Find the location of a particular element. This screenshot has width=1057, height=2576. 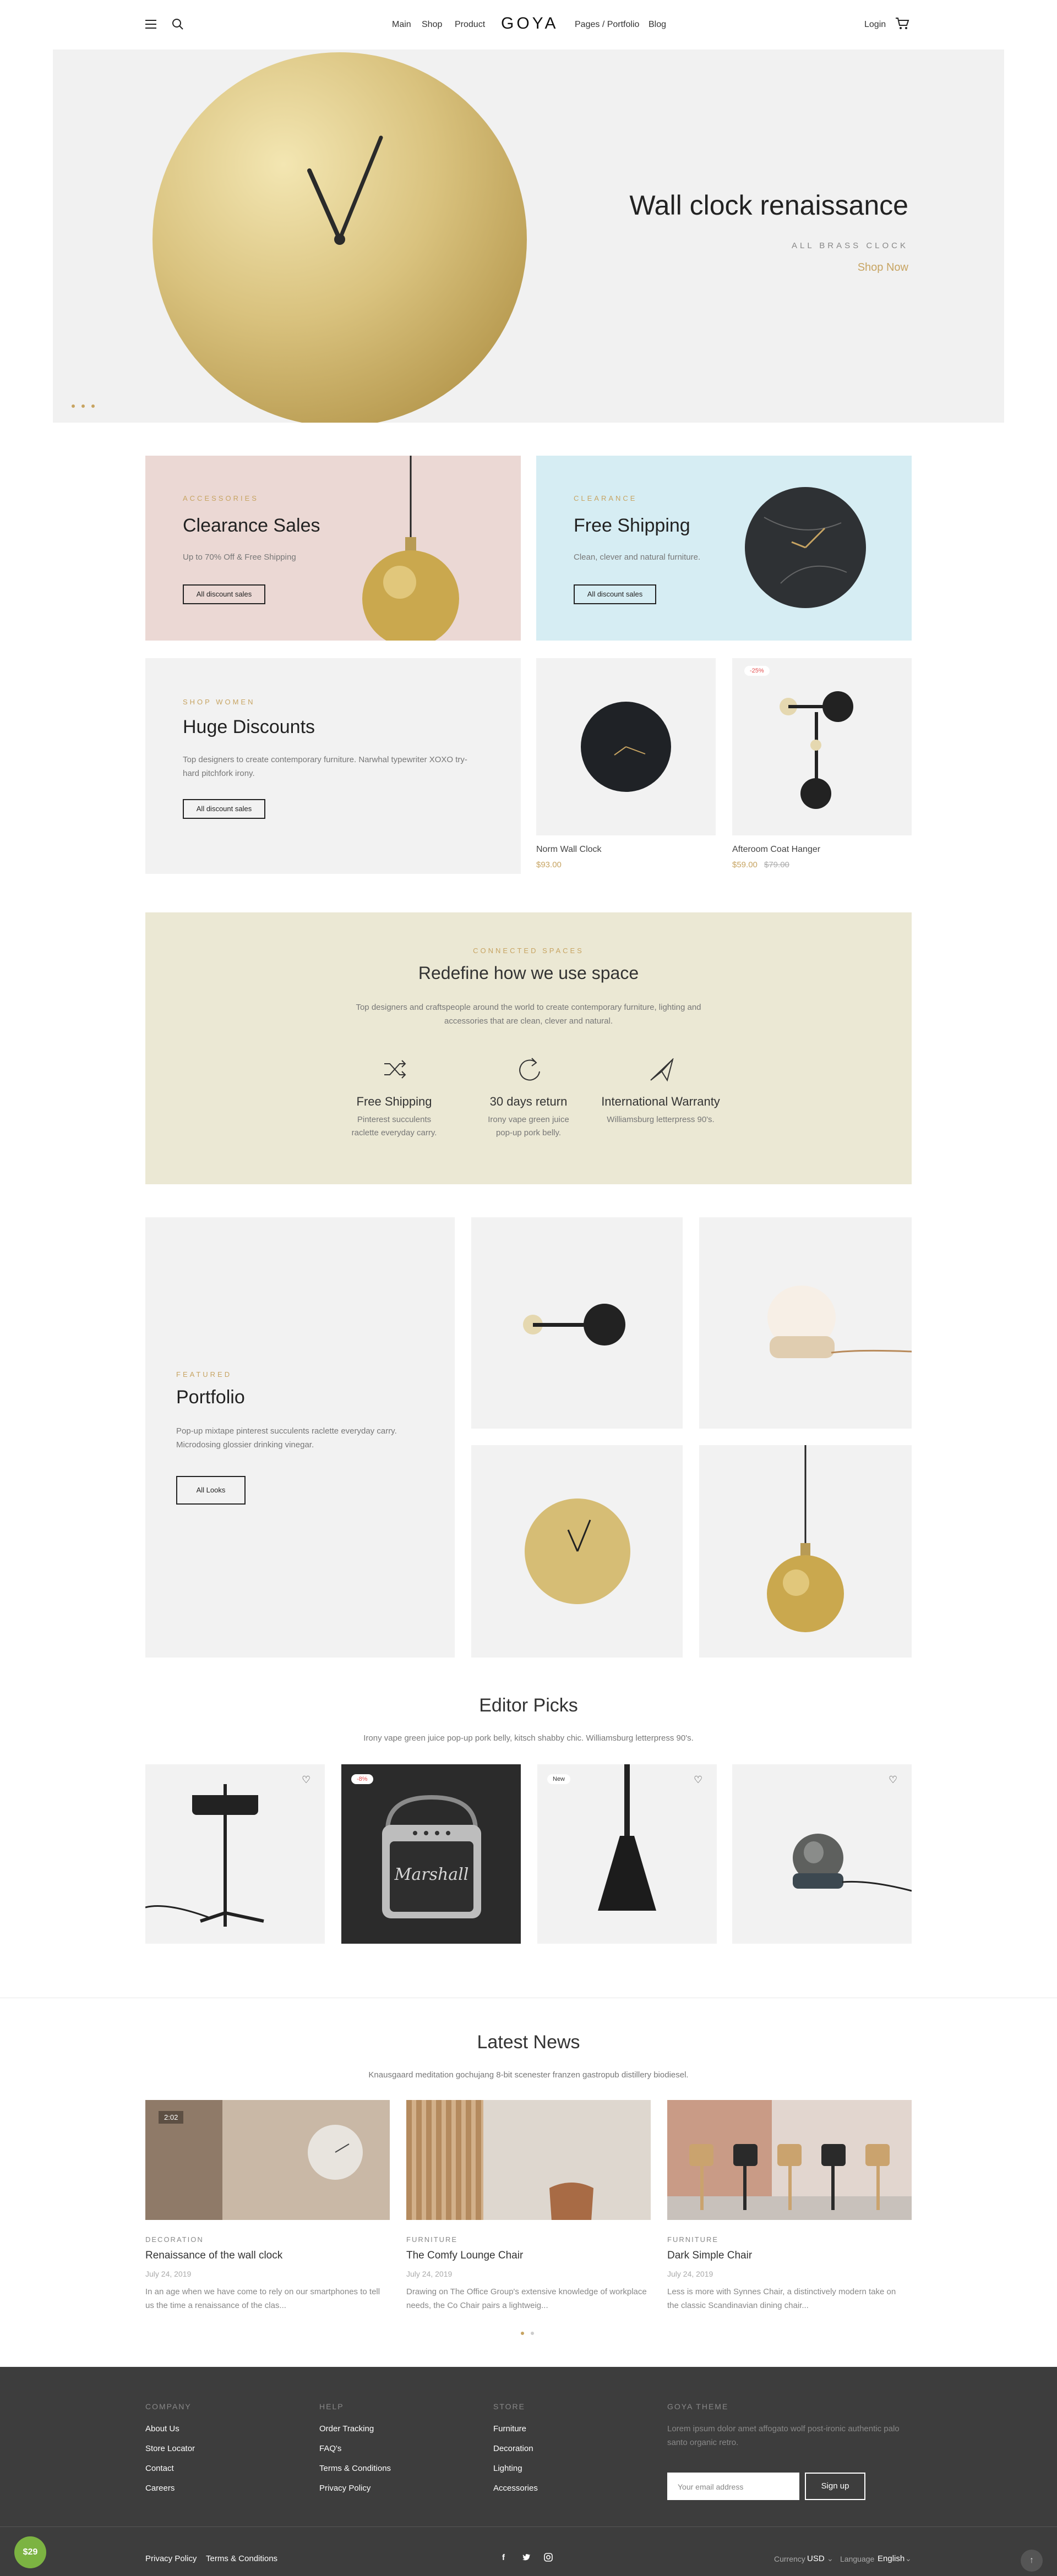

footer-link-lighting: Lighting is located at coordinates (508, 2468).